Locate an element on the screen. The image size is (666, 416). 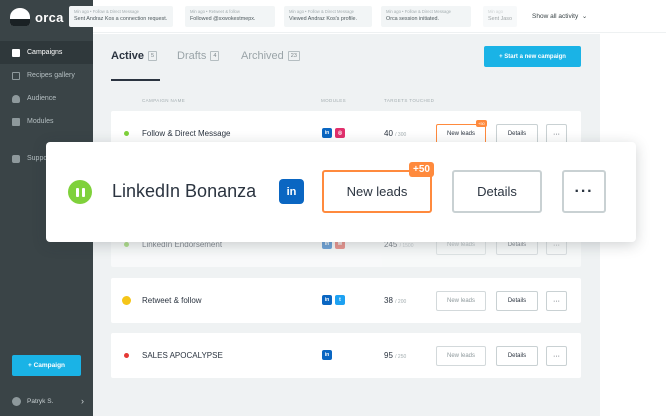
user-icon is located at coordinates (16, 98).